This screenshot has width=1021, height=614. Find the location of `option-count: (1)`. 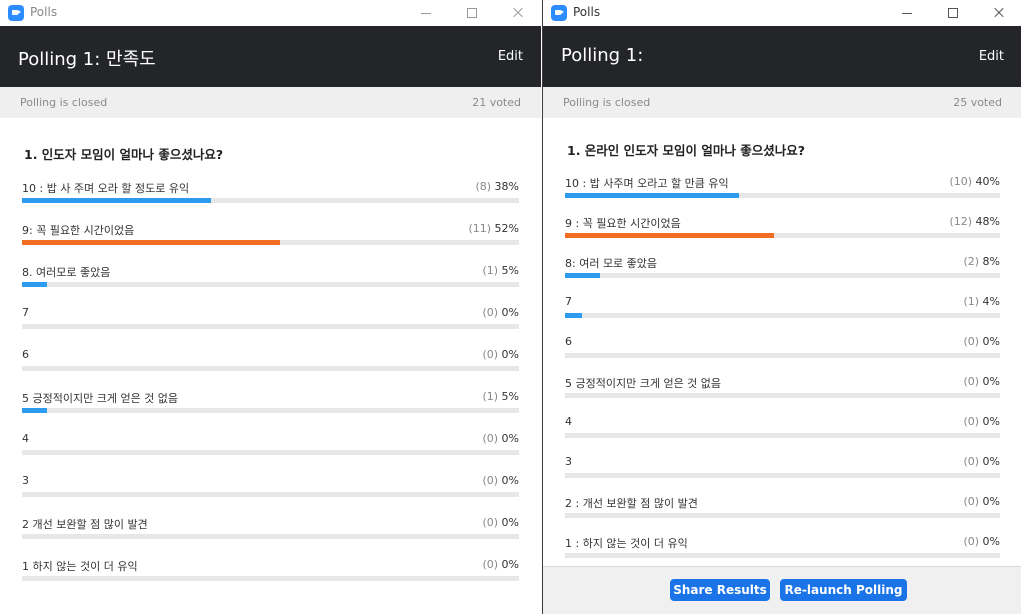

option-count: (1) is located at coordinates (490, 396).